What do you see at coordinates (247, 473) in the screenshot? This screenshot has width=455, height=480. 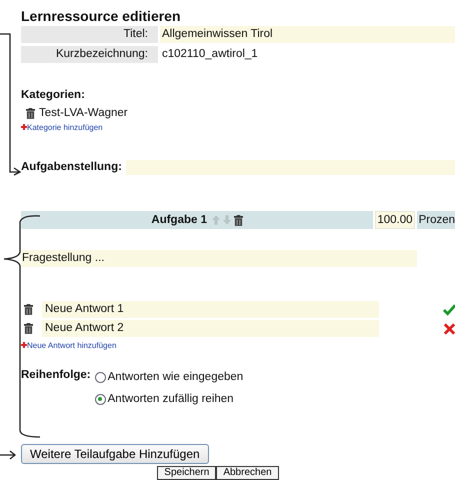 I see `form-button: Abbrechen` at bounding box center [247, 473].